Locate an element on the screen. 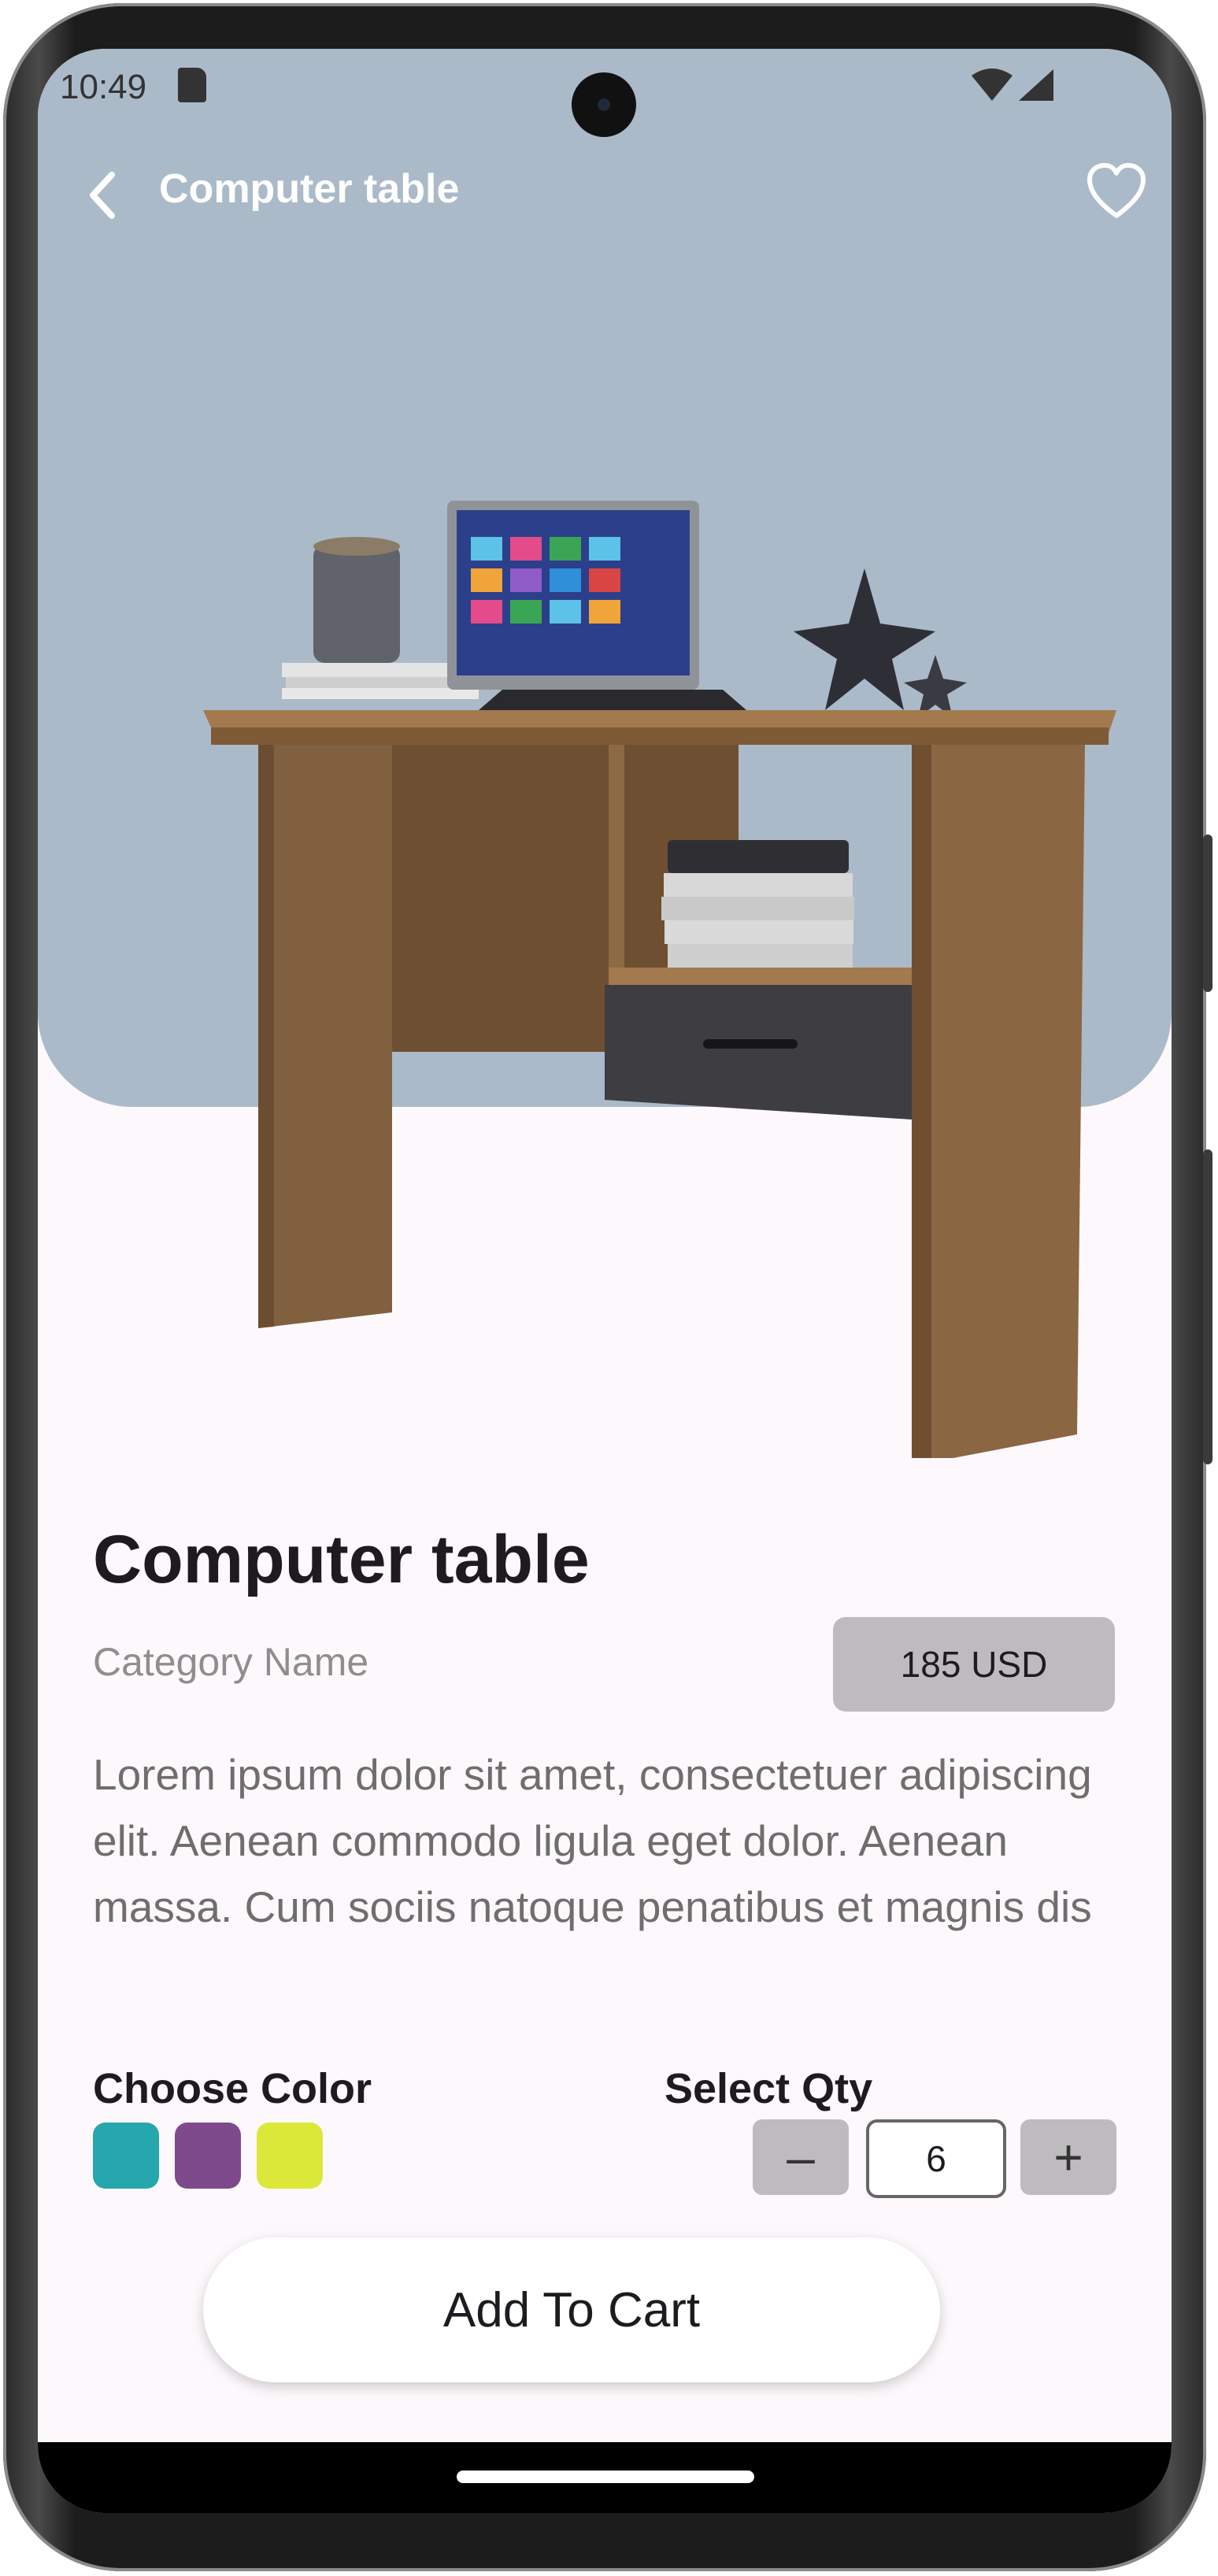 The width and height of the screenshot is (1218, 2576). power-button is located at coordinates (1207, 1306).